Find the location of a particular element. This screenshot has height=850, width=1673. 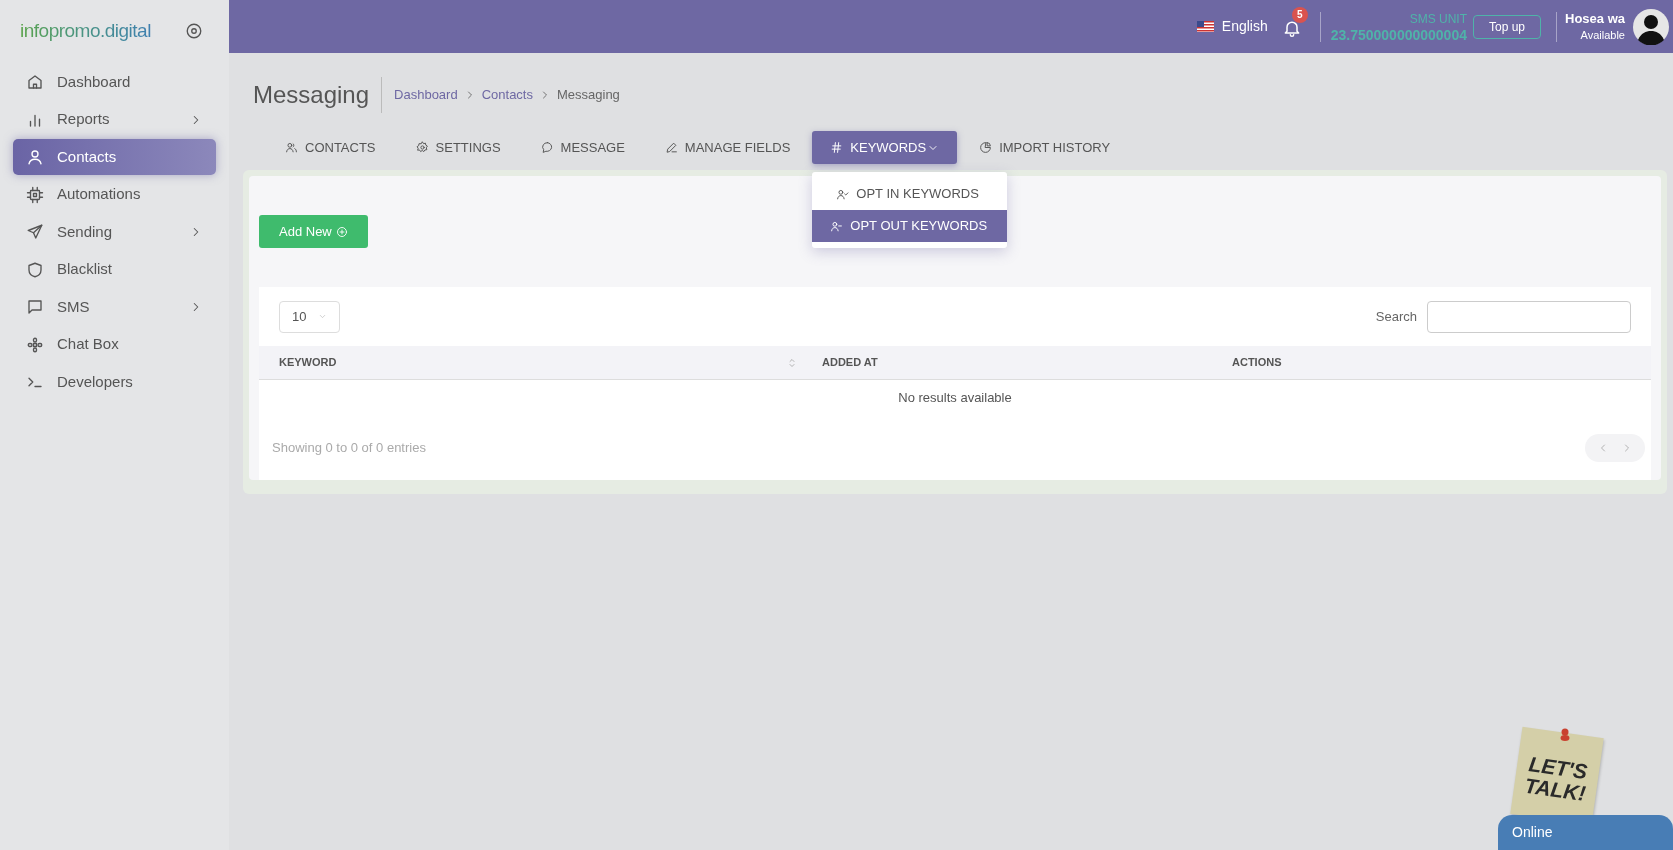

search-label: Search is located at coordinates (1396, 316).